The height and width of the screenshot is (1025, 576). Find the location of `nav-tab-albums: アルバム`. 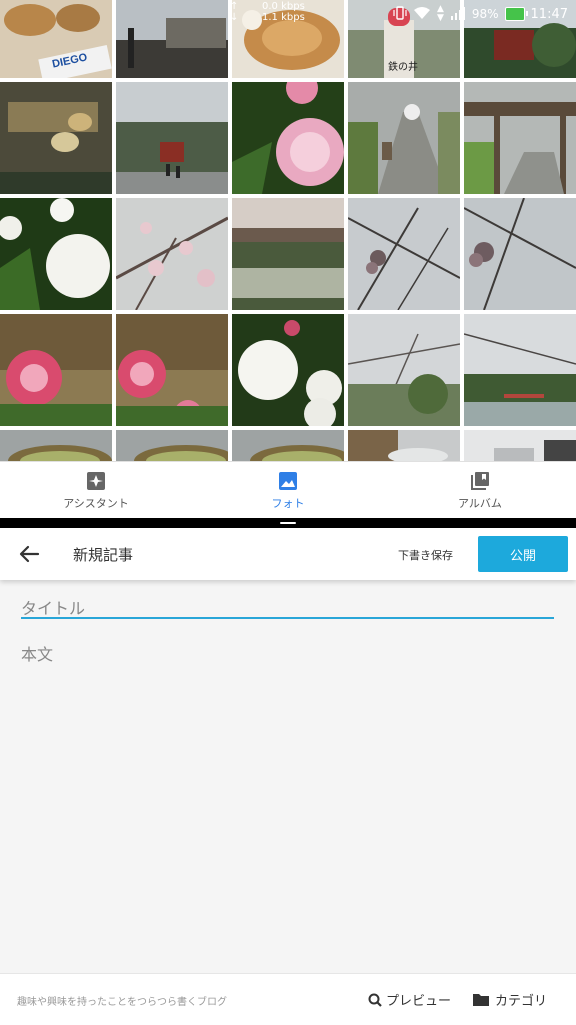

nav-tab-albums: アルバム is located at coordinates (480, 490).